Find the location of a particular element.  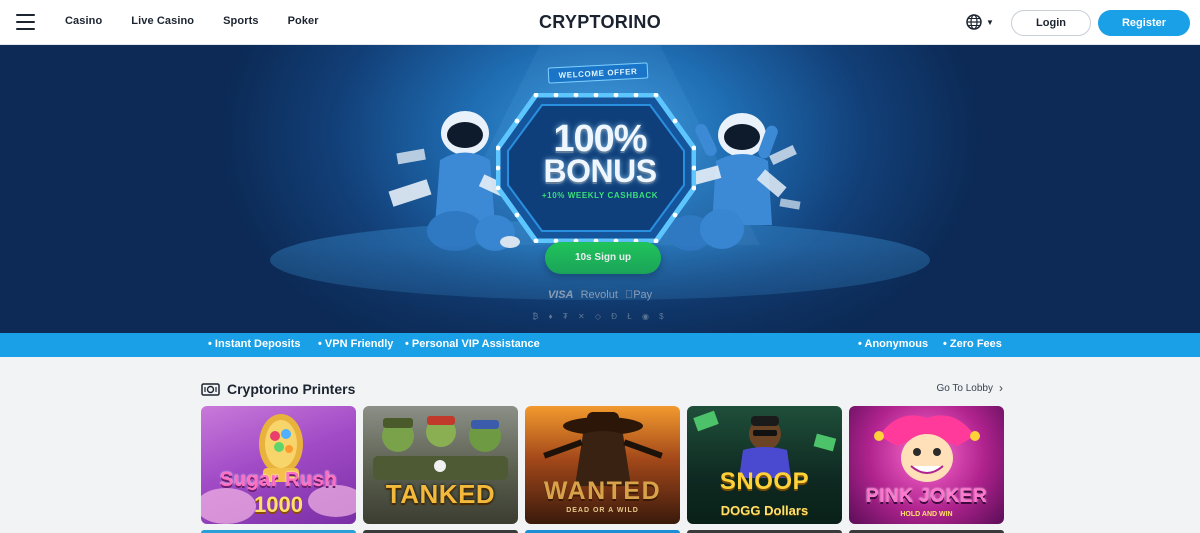

game-title: TANKED is located at coordinates (440, 494).